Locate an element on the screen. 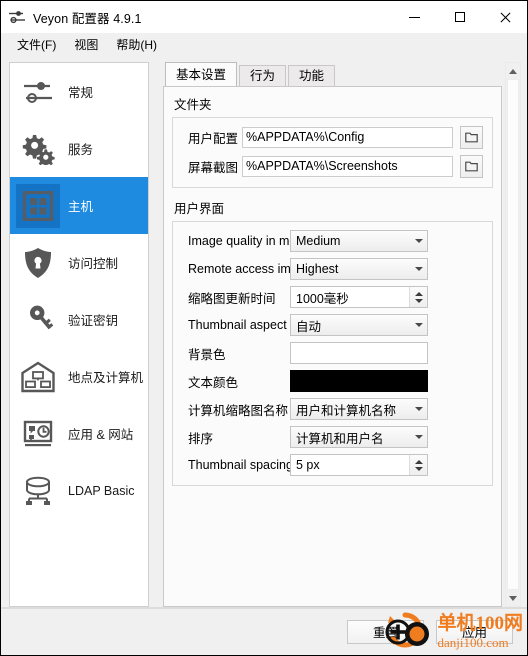 The height and width of the screenshot is (656, 528). field-label: Image quality in monitori is located at coordinates (239, 241).